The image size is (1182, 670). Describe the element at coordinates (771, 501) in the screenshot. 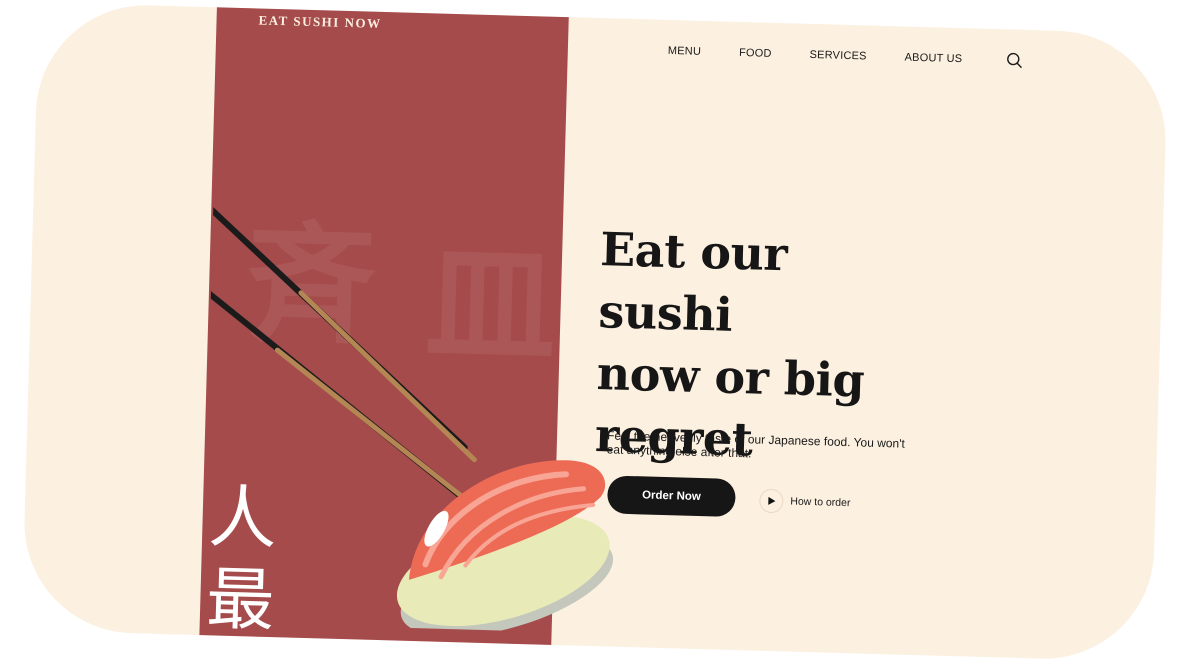

I see `play-icon` at that location.